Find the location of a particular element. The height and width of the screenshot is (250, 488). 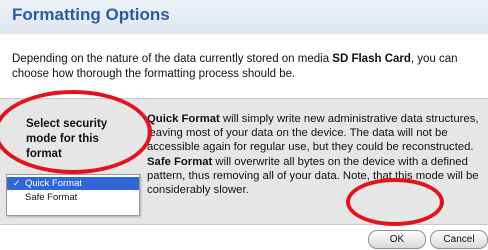

quick-format-title: Quick Format is located at coordinates (183, 119).